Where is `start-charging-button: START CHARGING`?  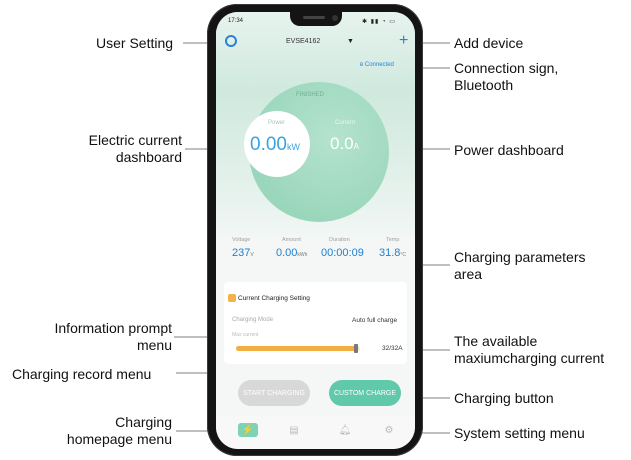 start-charging-button: START CHARGING is located at coordinates (274, 393).